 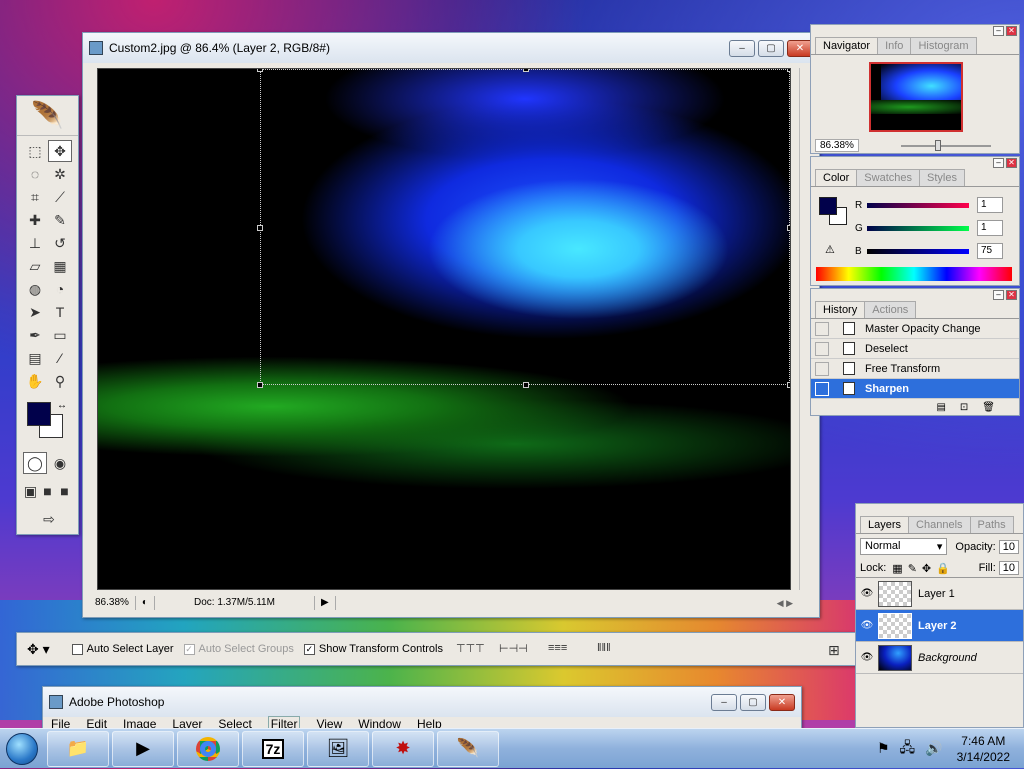 I want to click on scroll-arrows-icon: ◀ ▶, so click(x=785, y=603).